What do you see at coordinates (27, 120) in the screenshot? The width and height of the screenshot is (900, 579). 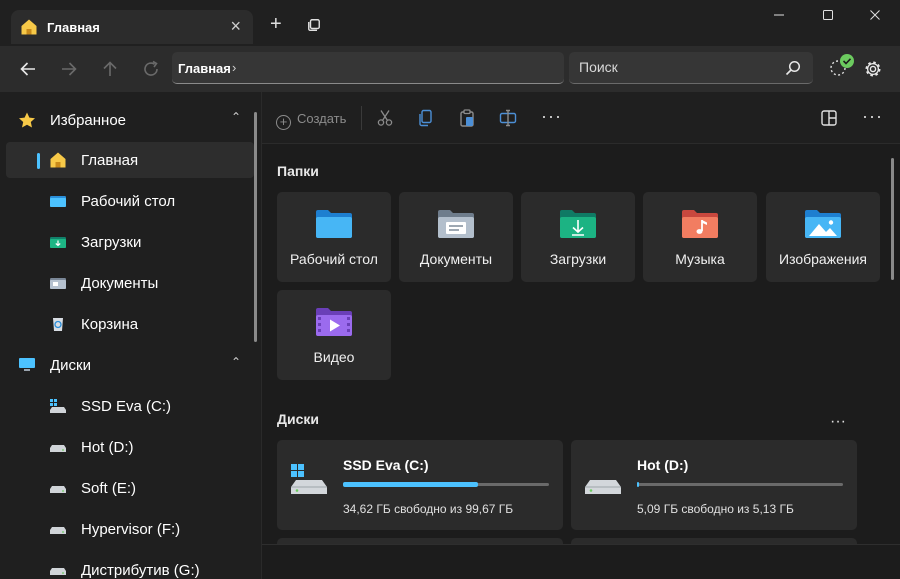 I see `star-icon` at bounding box center [27, 120].